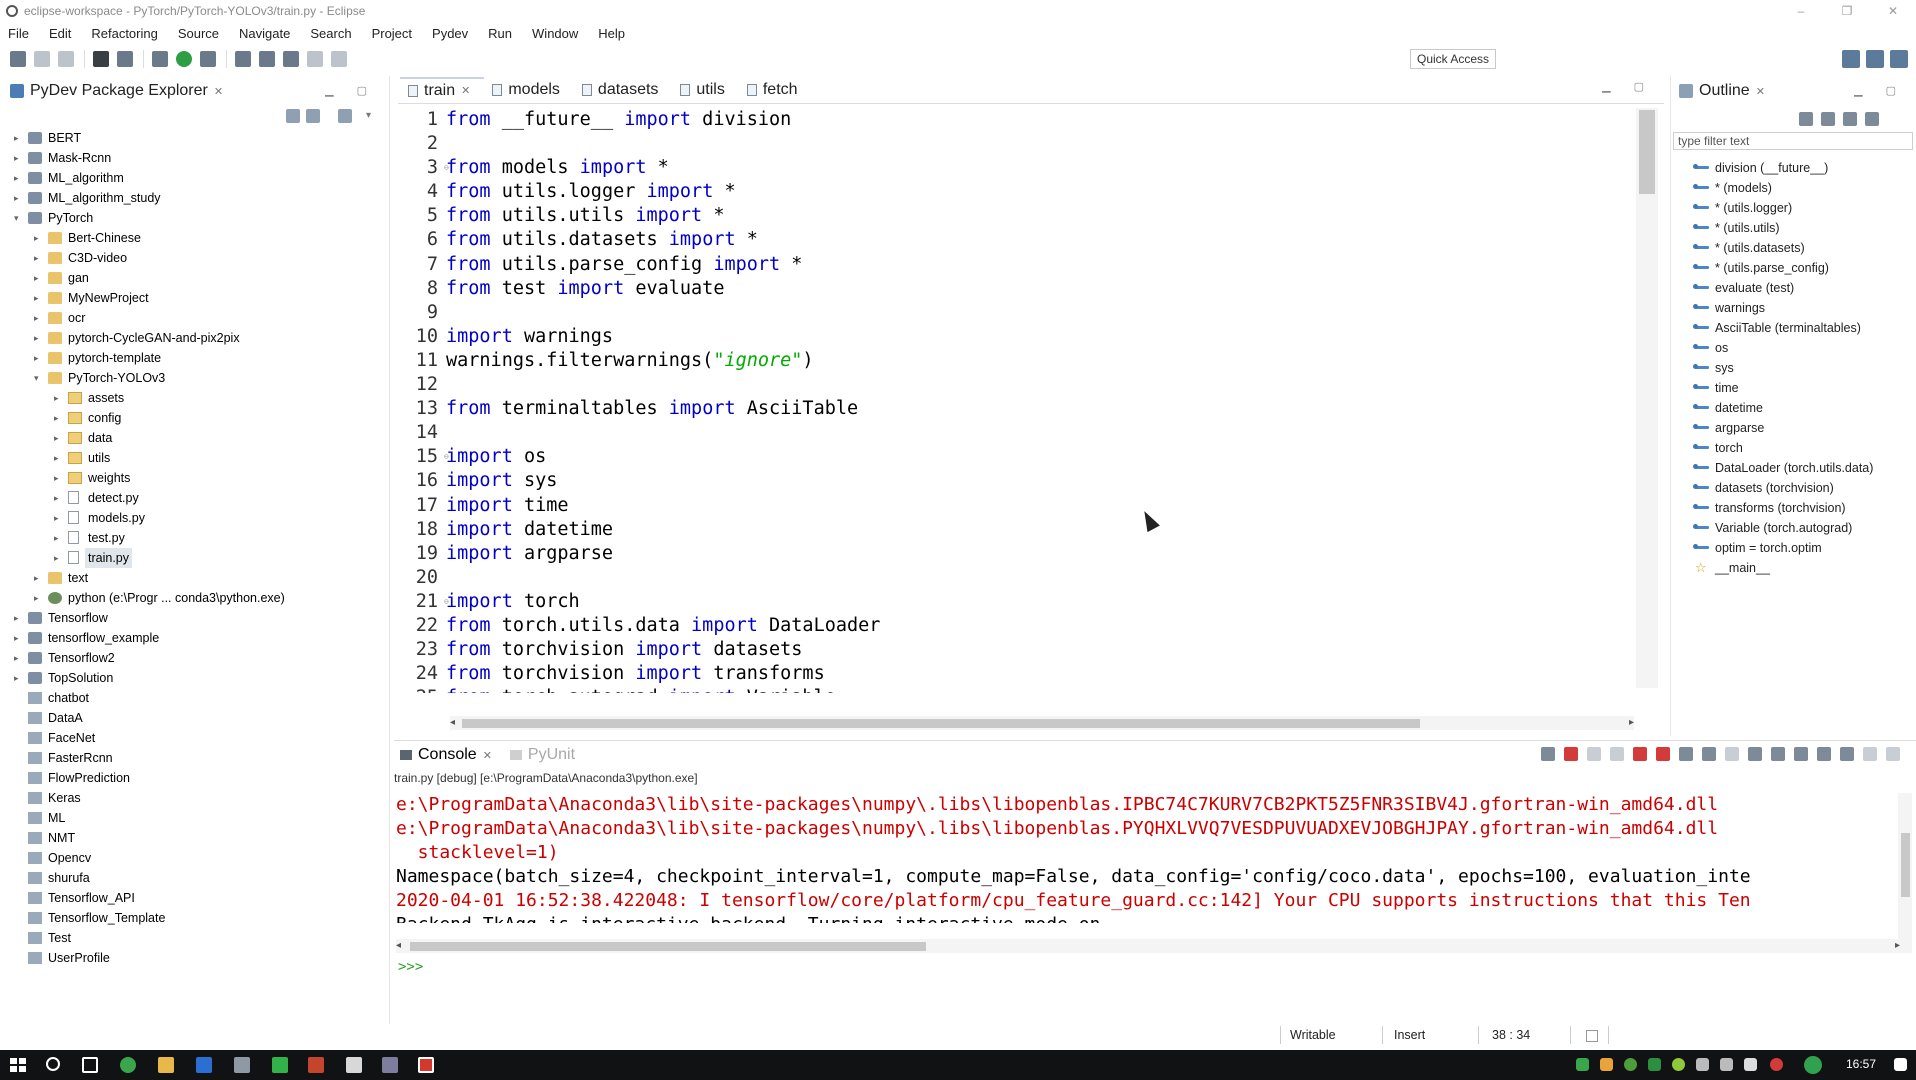 Image resolution: width=1916 pixels, height=1080 pixels. I want to click on quick-access-input: Quick Access, so click(1453, 59).